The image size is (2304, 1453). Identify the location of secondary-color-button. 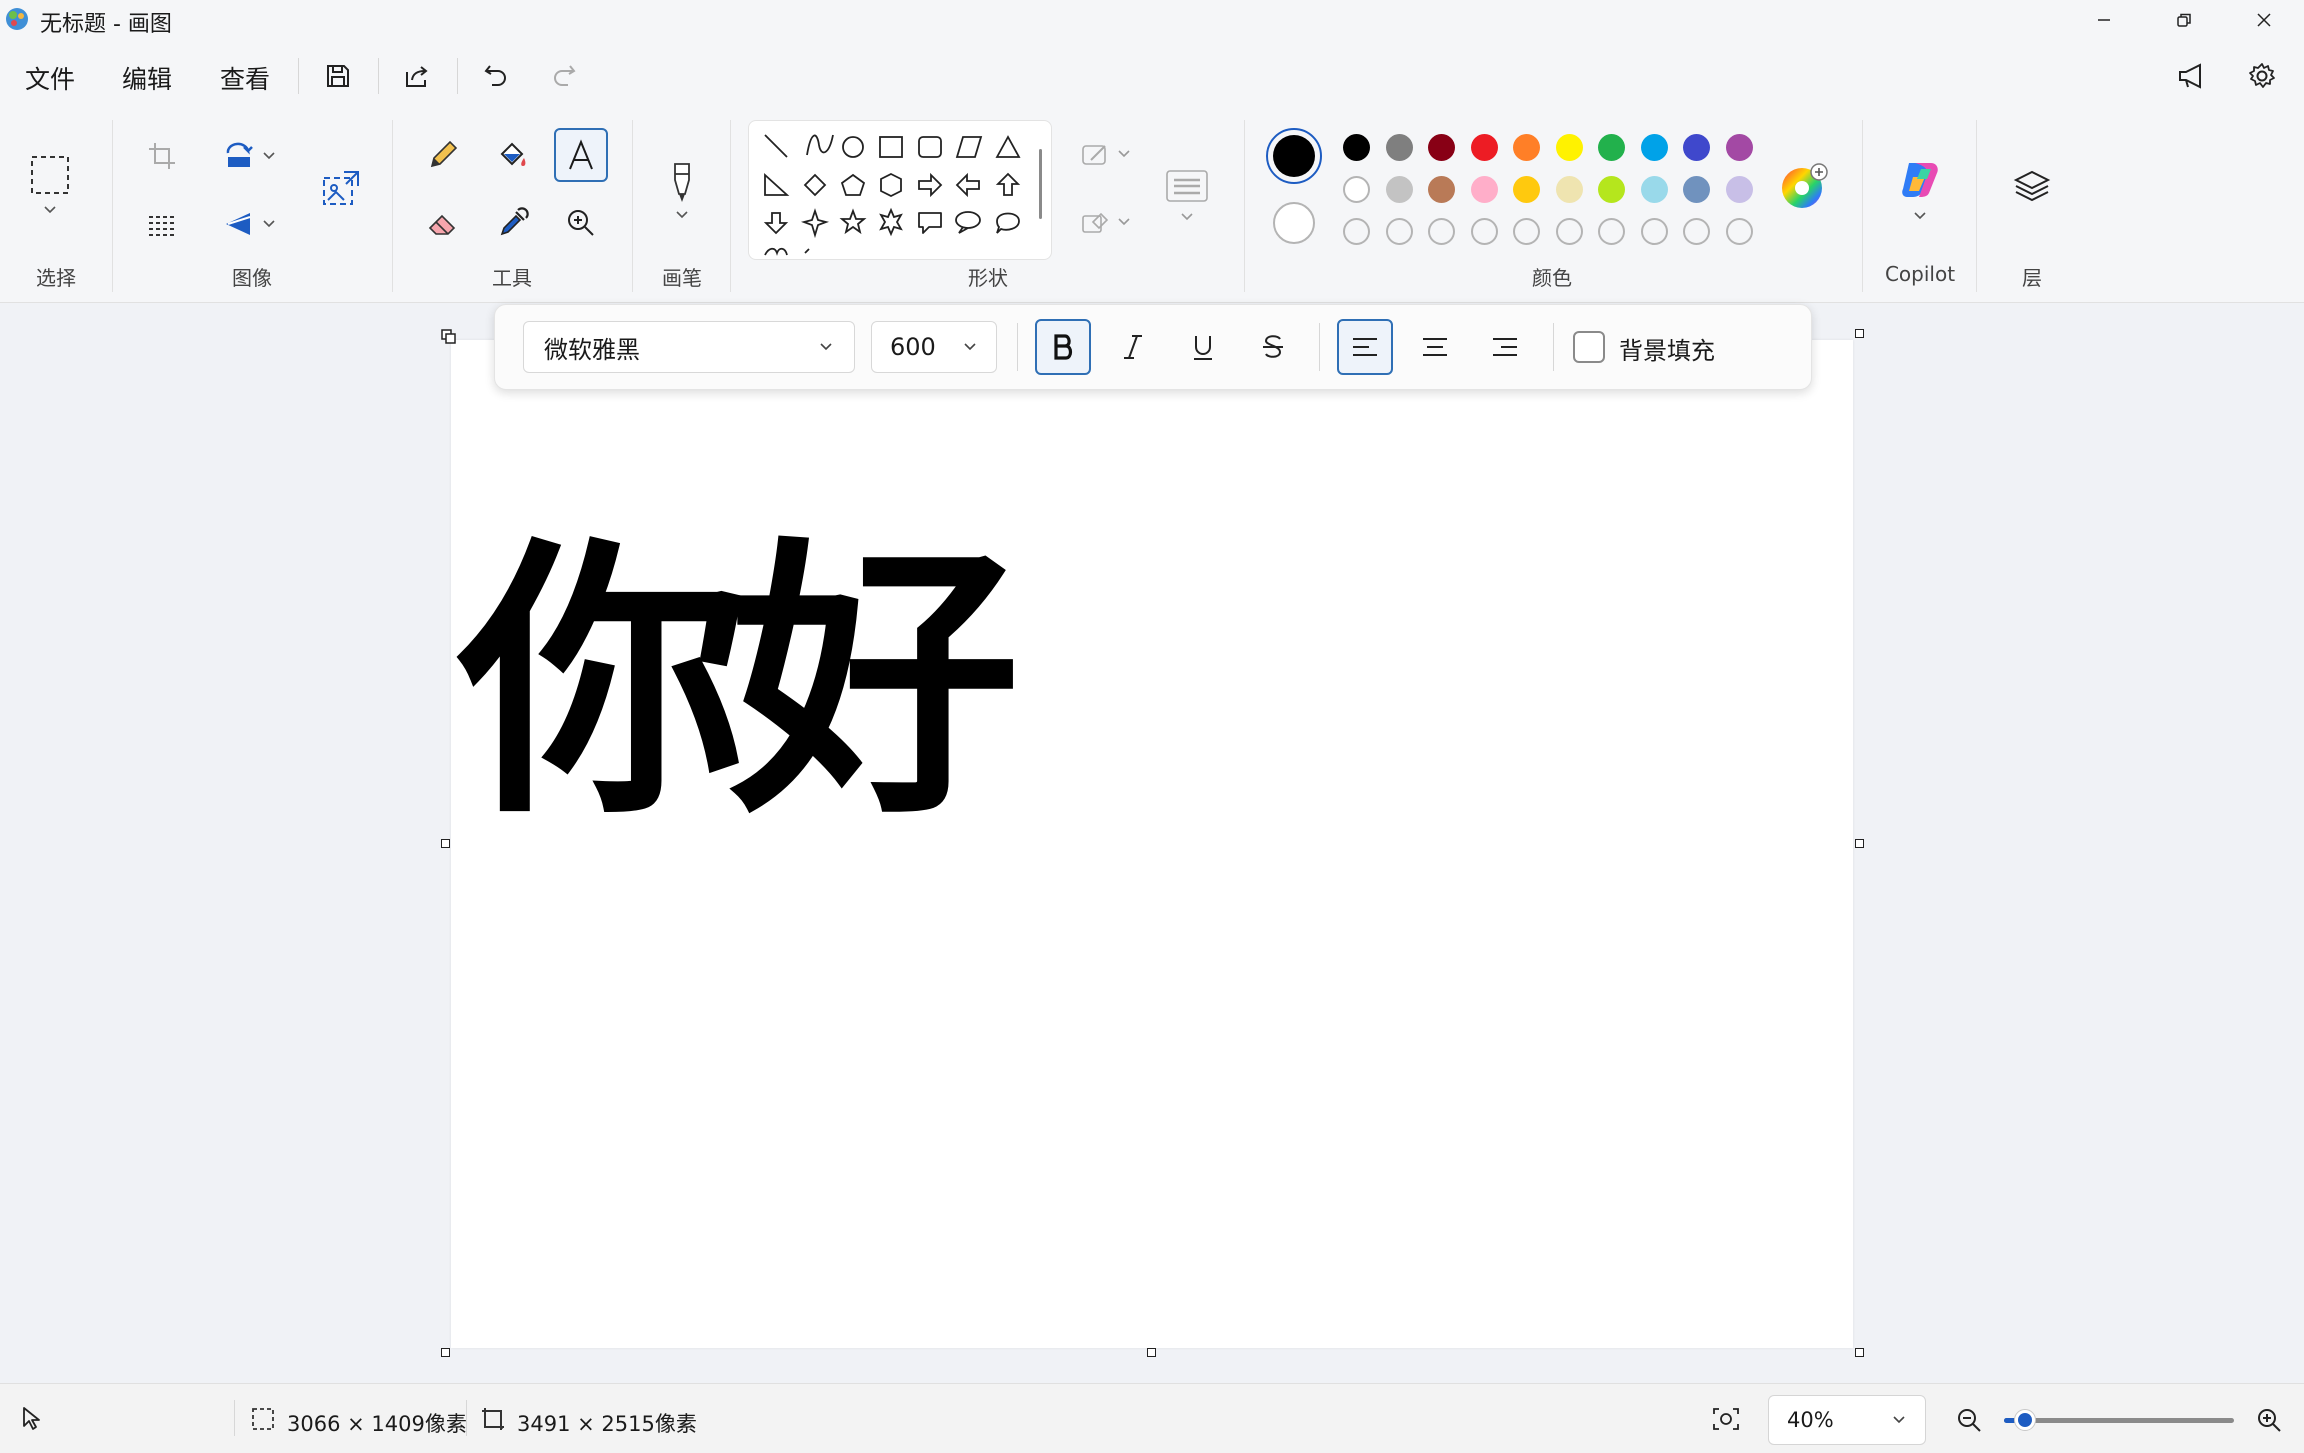
(1294, 223).